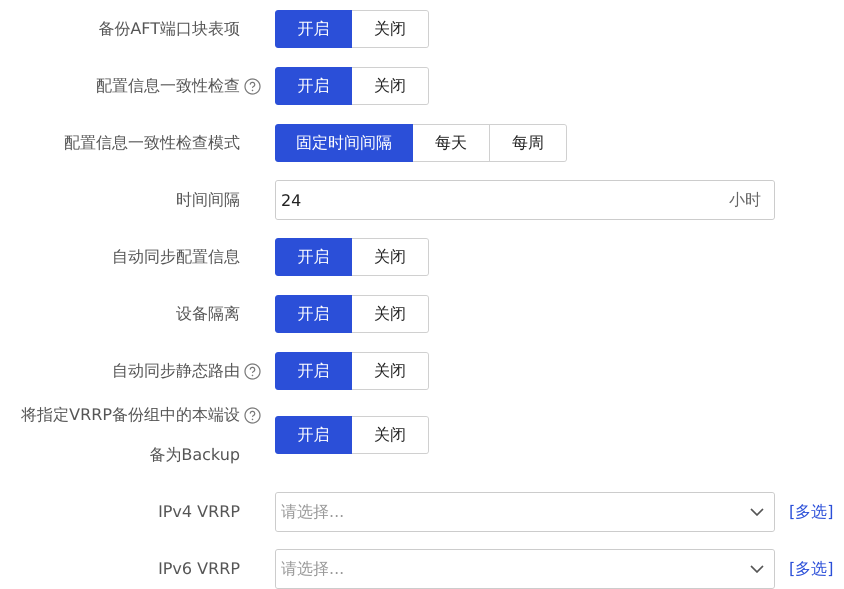 This screenshot has height=589, width=844. Describe the element at coordinates (745, 200) in the screenshot. I see `unit-label: 小时` at that location.